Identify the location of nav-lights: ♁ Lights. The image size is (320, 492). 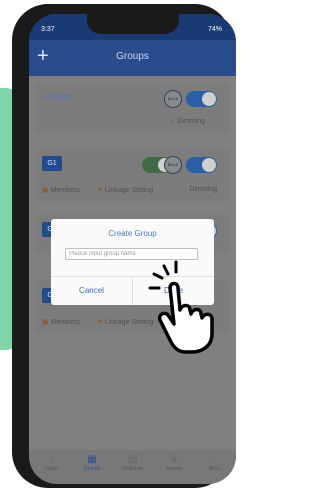
(51, 463).